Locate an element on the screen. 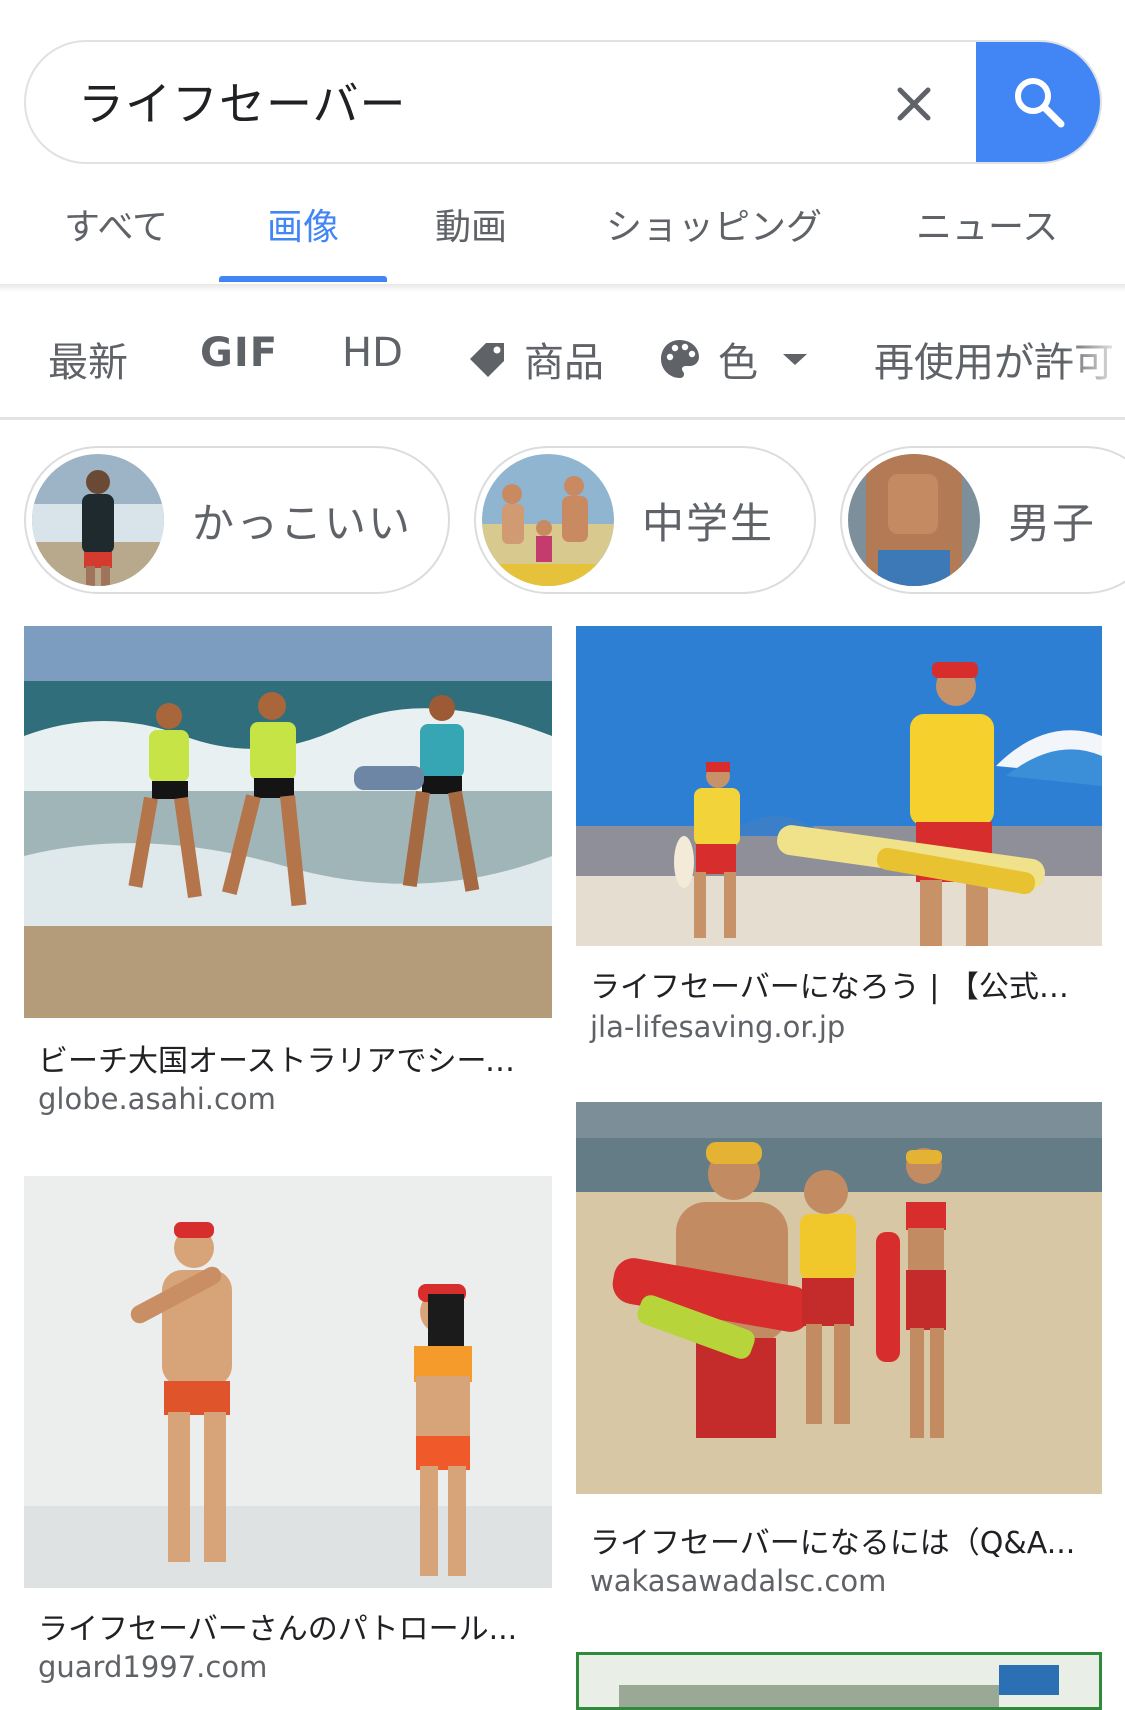 The width and height of the screenshot is (1125, 1710). filter-color: 色 is located at coordinates (734, 359).